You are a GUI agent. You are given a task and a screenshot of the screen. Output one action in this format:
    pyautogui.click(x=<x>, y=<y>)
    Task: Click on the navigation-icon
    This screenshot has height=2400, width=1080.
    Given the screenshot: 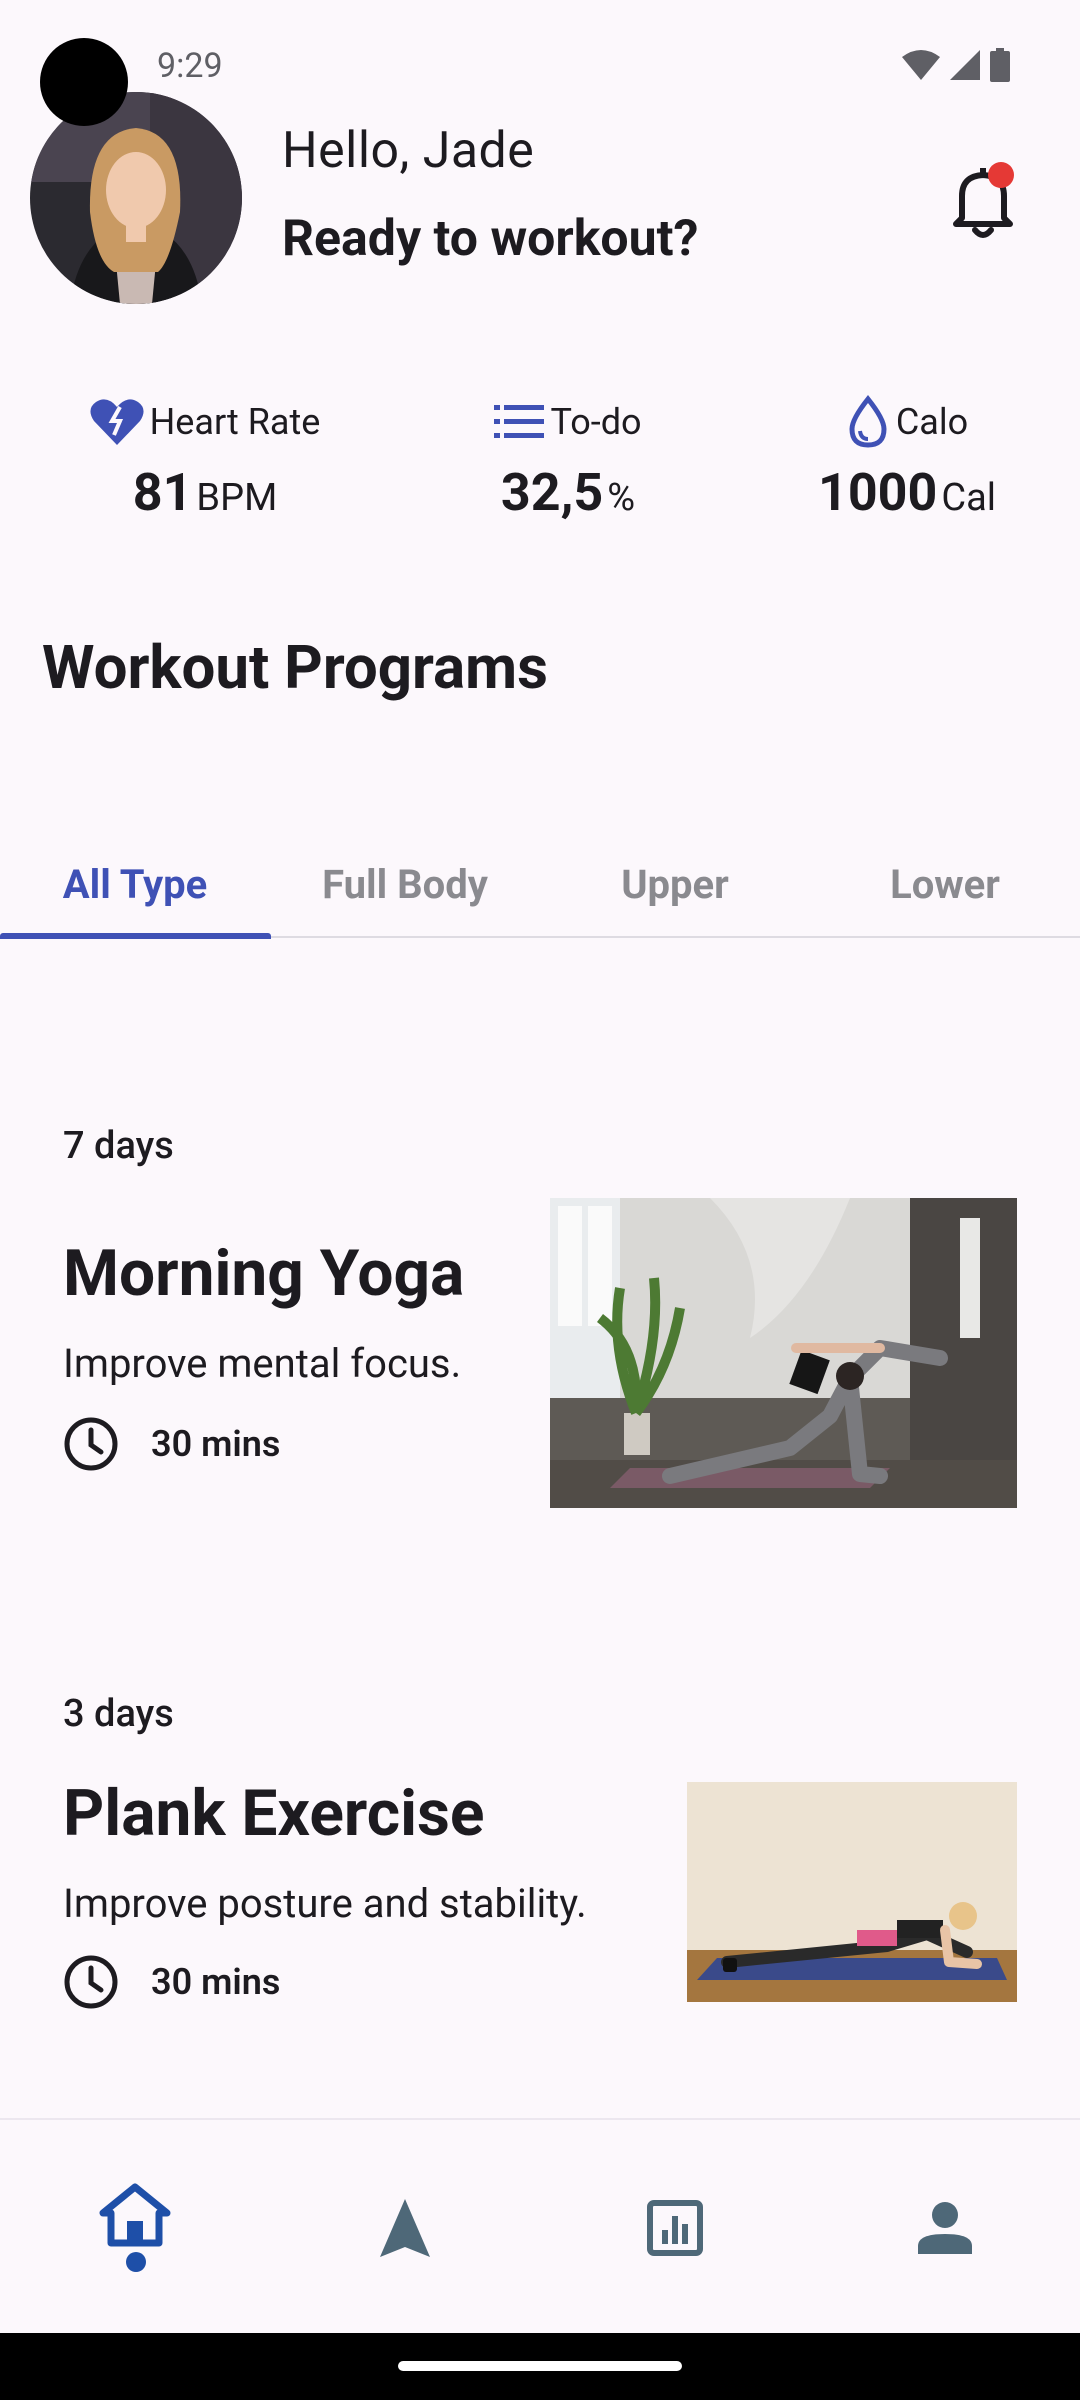 What is the action you would take?
    pyautogui.click(x=405, y=2227)
    